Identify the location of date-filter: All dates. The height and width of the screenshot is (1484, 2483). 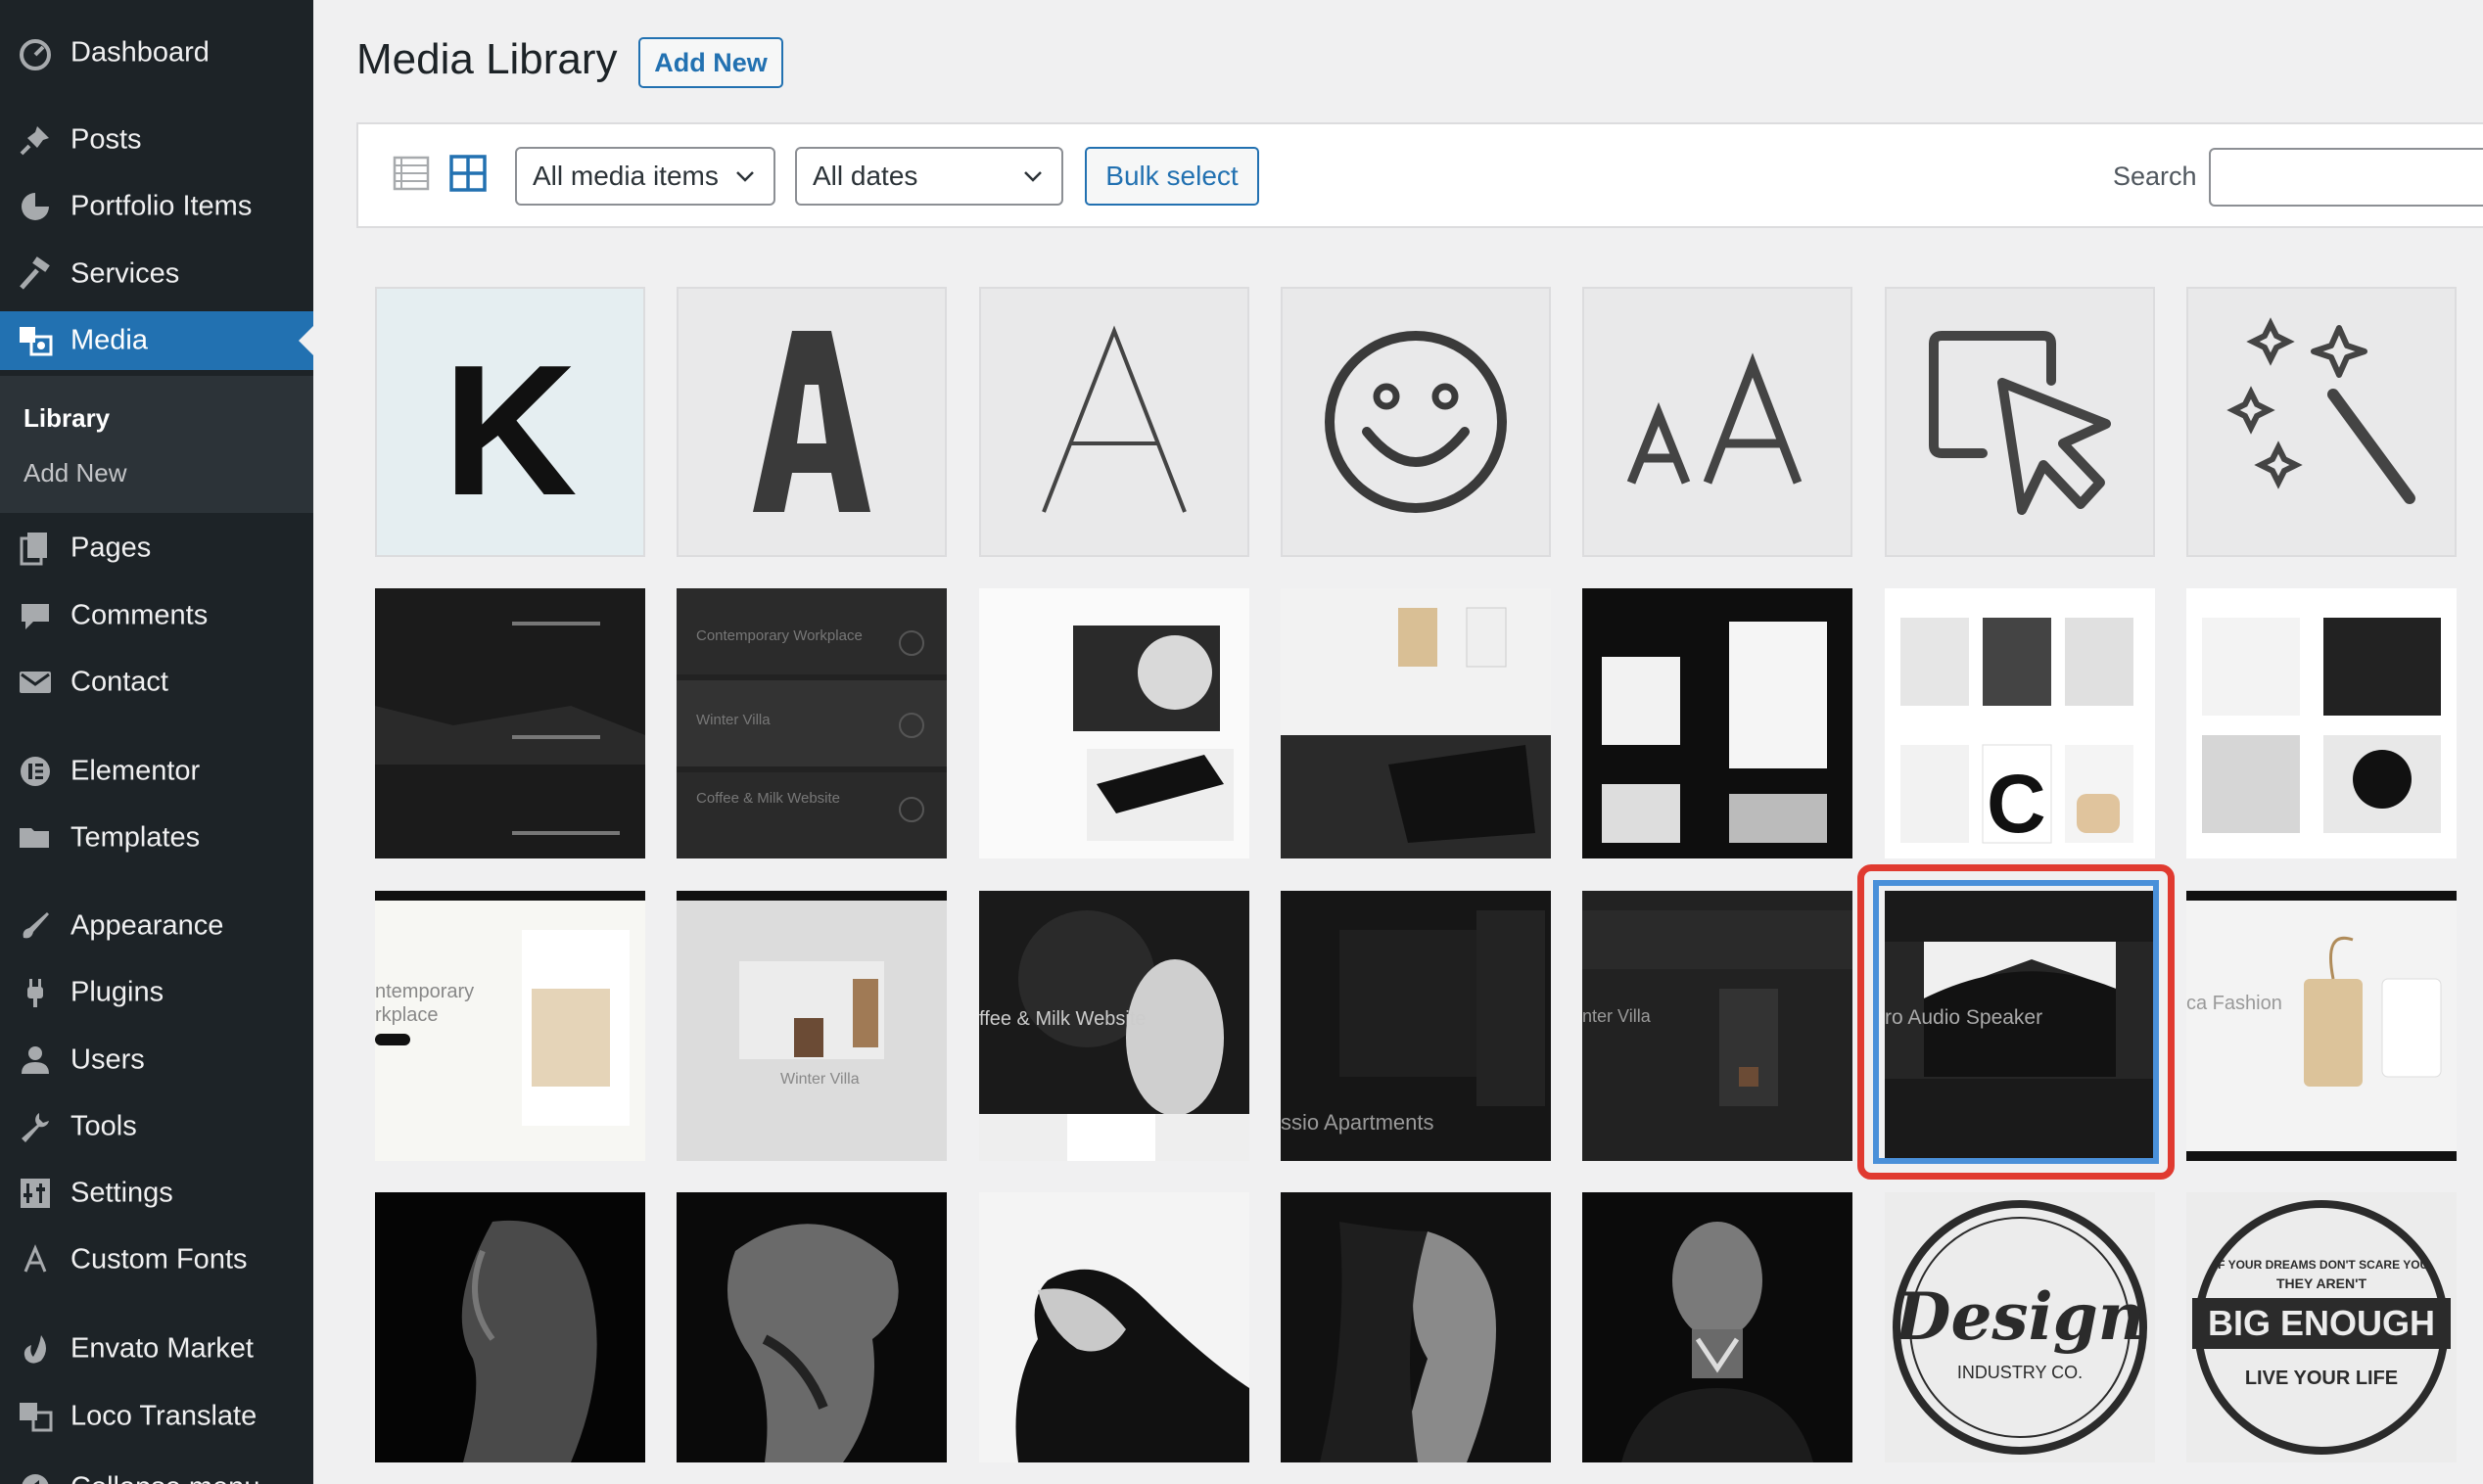
(929, 176).